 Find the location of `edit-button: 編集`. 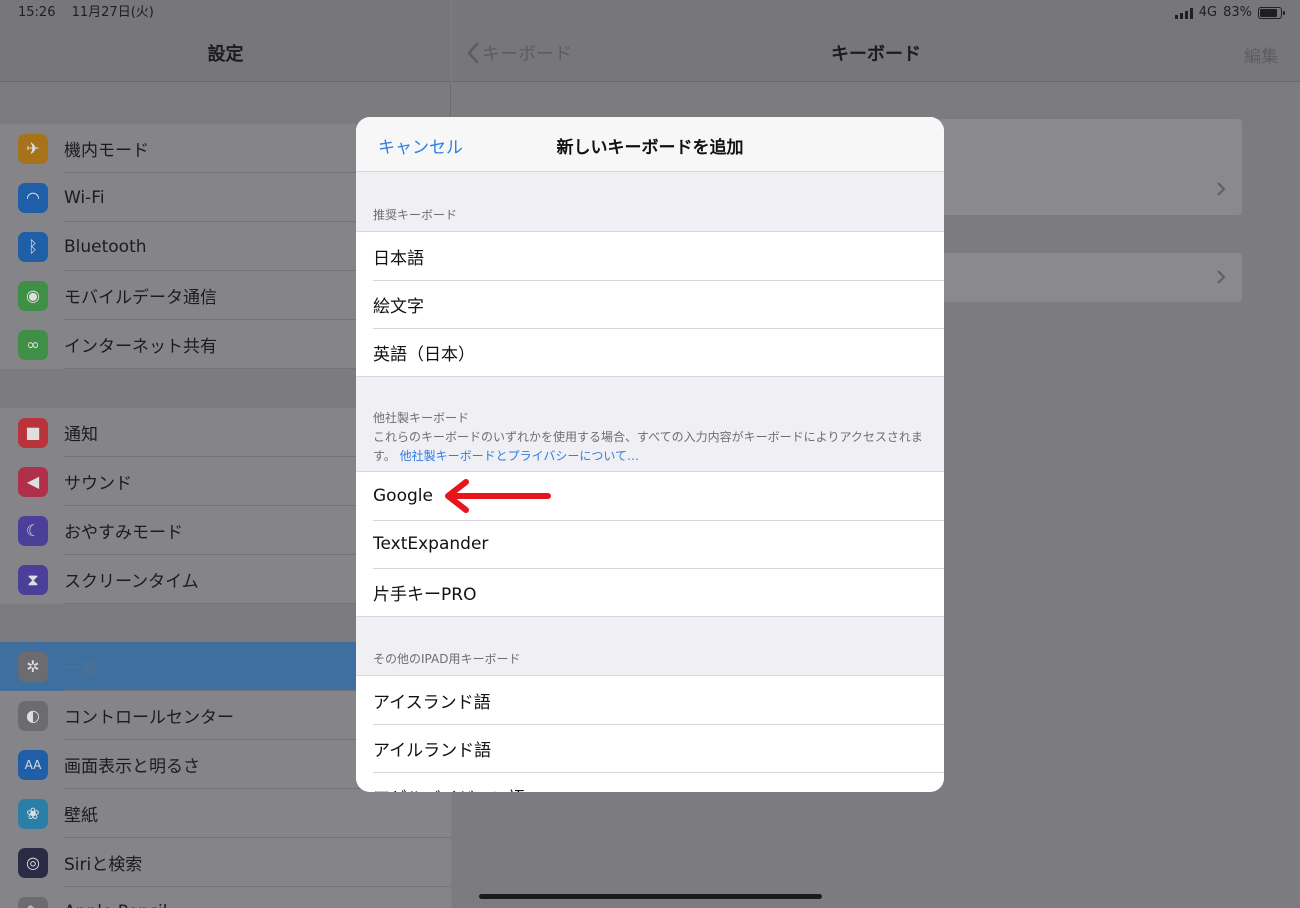

edit-button: 編集 is located at coordinates (1261, 54).